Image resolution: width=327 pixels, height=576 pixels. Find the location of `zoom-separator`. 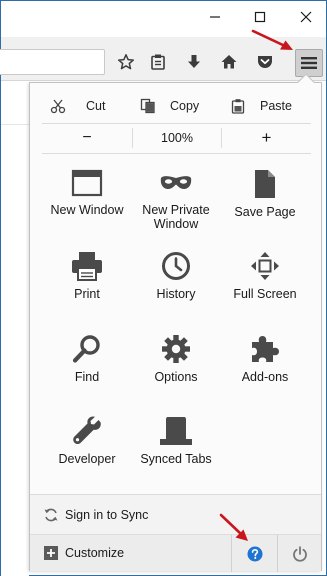

zoom-separator is located at coordinates (176, 153).